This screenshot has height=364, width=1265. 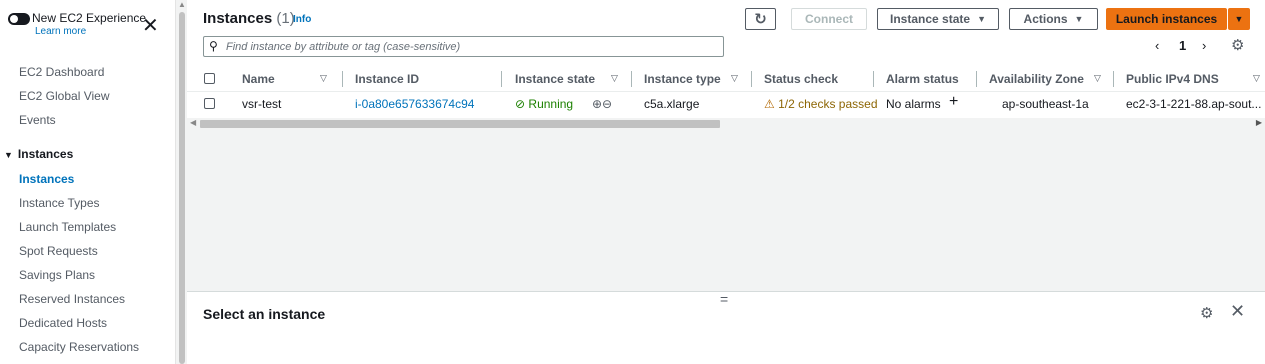 What do you see at coordinates (79, 347) in the screenshot?
I see `sidebar-item-capacity-reservations: Capacity Reservations` at bounding box center [79, 347].